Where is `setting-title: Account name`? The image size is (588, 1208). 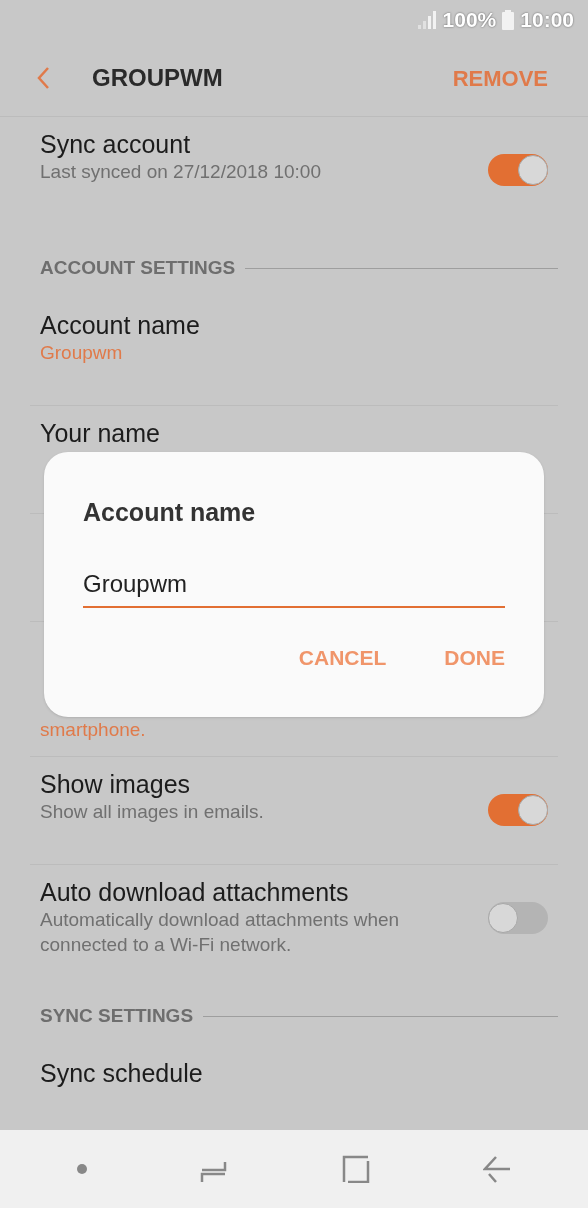
setting-title: Account name is located at coordinates (120, 325).